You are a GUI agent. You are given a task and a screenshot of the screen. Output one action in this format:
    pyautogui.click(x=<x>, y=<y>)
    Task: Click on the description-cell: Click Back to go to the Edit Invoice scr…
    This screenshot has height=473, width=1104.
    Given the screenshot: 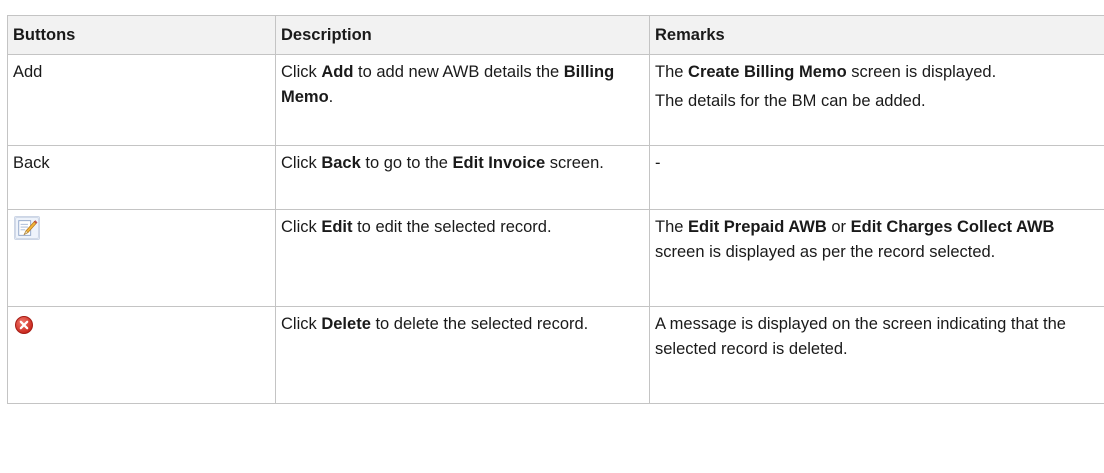 What is the action you would take?
    pyautogui.click(x=462, y=177)
    